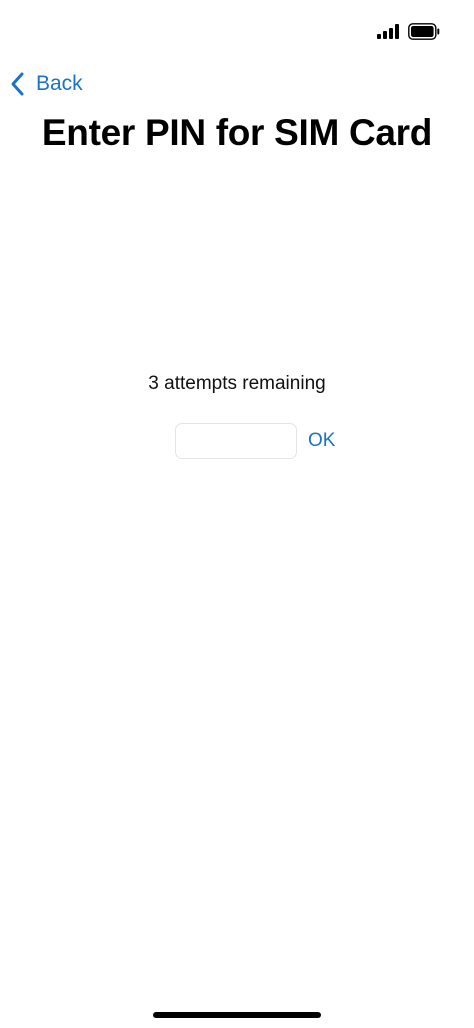 The height and width of the screenshot is (1028, 474). What do you see at coordinates (424, 31) in the screenshot?
I see `battery-full-icon` at bounding box center [424, 31].